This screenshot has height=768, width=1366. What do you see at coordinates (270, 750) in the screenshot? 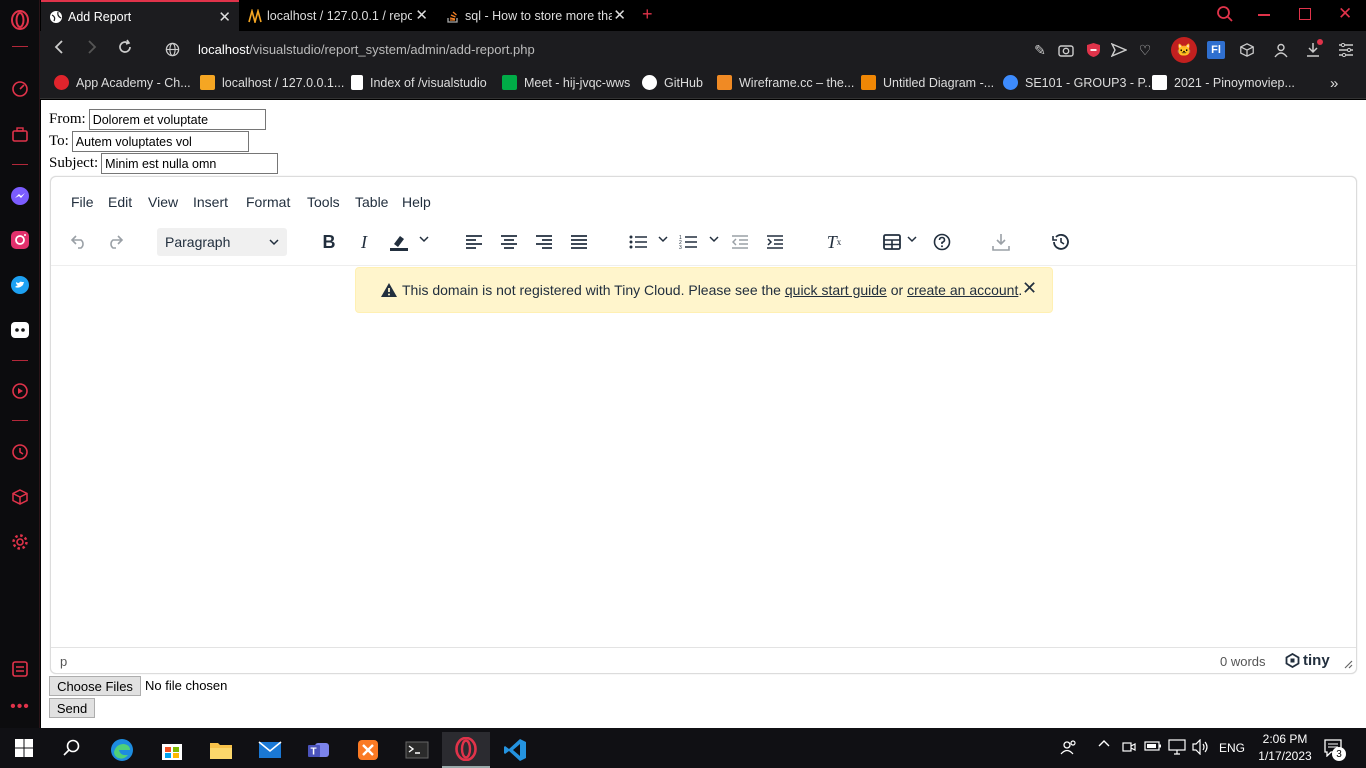
I see `mail-icon` at bounding box center [270, 750].